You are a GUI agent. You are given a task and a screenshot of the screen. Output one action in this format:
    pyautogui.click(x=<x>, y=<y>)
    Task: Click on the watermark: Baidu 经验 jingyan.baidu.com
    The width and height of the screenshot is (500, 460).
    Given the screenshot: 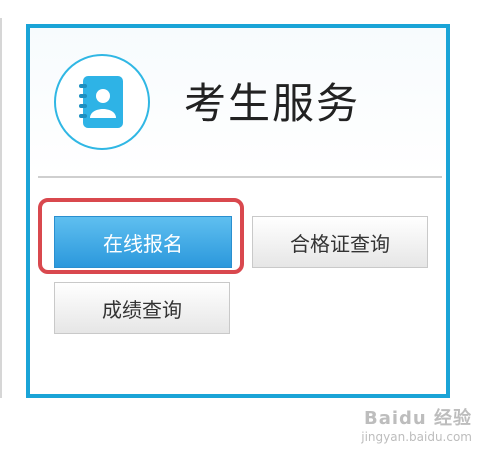 What is the action you would take?
    pyautogui.click(x=416, y=424)
    